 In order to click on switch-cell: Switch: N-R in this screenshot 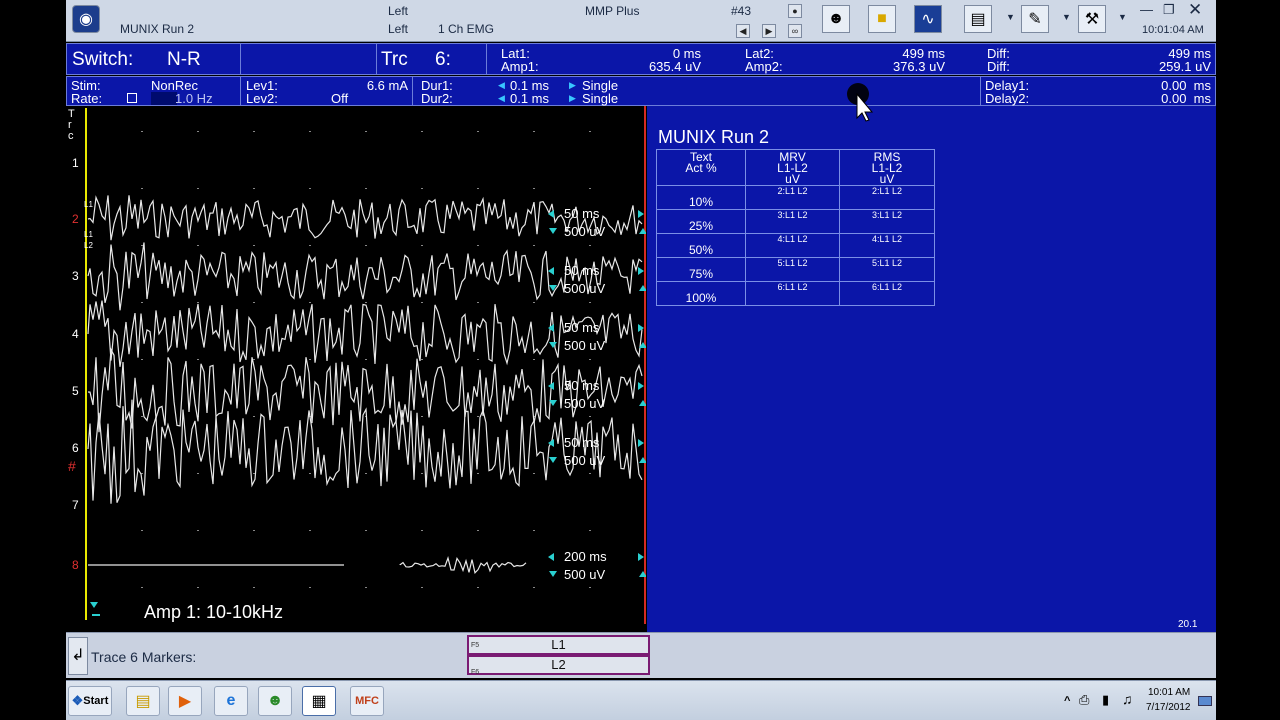, I will do `click(154, 59)`.